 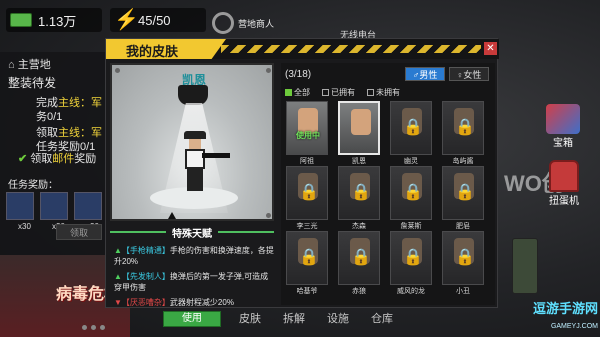 I want to click on close-button: ✕, so click(x=490, y=48).